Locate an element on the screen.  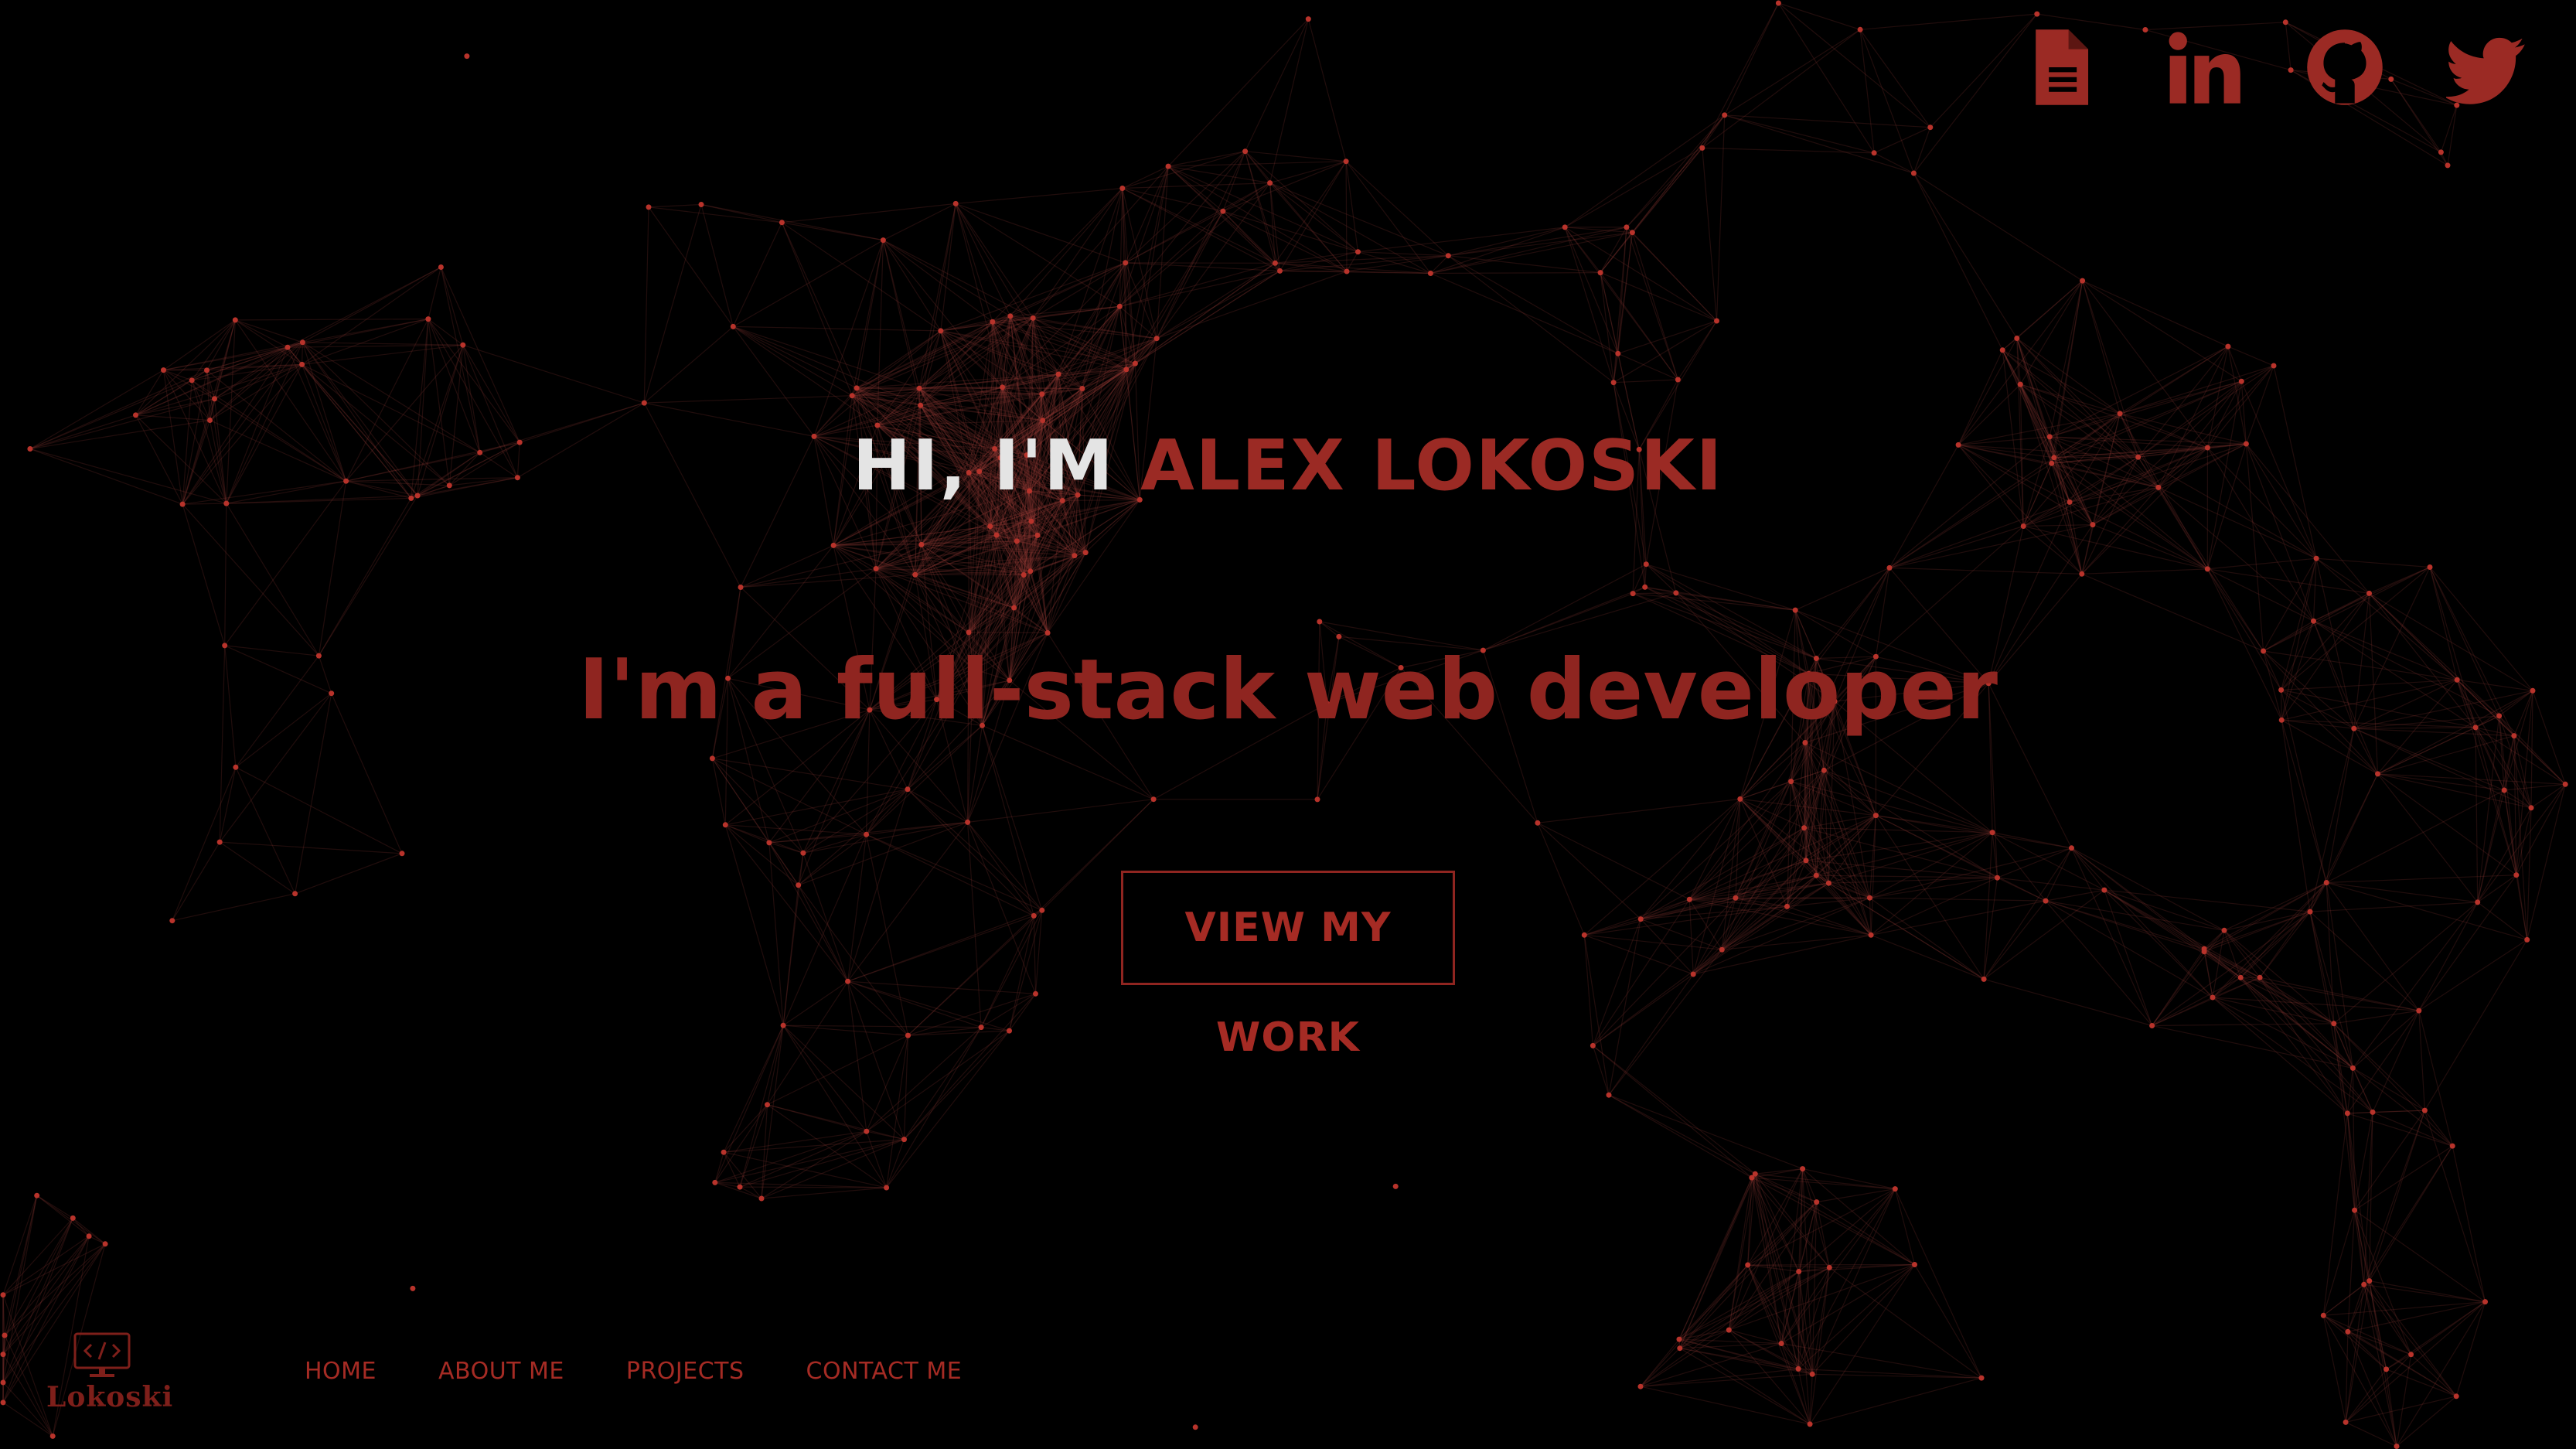
document-icon is located at coordinates (2062, 67).